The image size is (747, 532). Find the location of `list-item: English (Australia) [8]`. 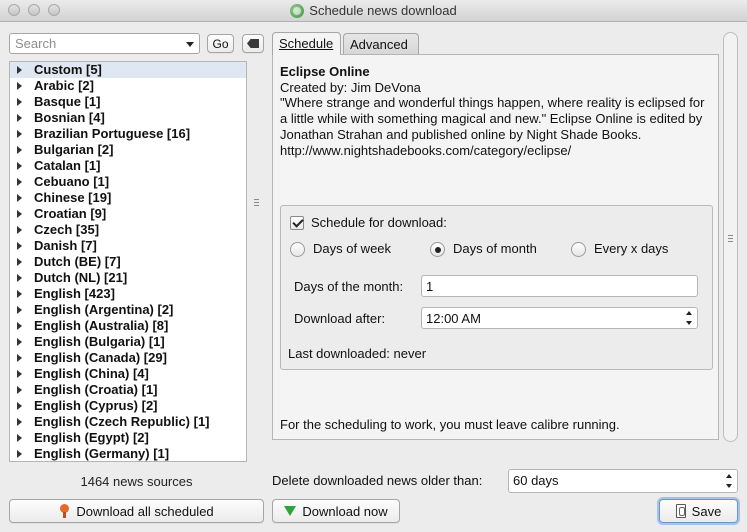

list-item: English (Australia) [8] is located at coordinates (128, 326).